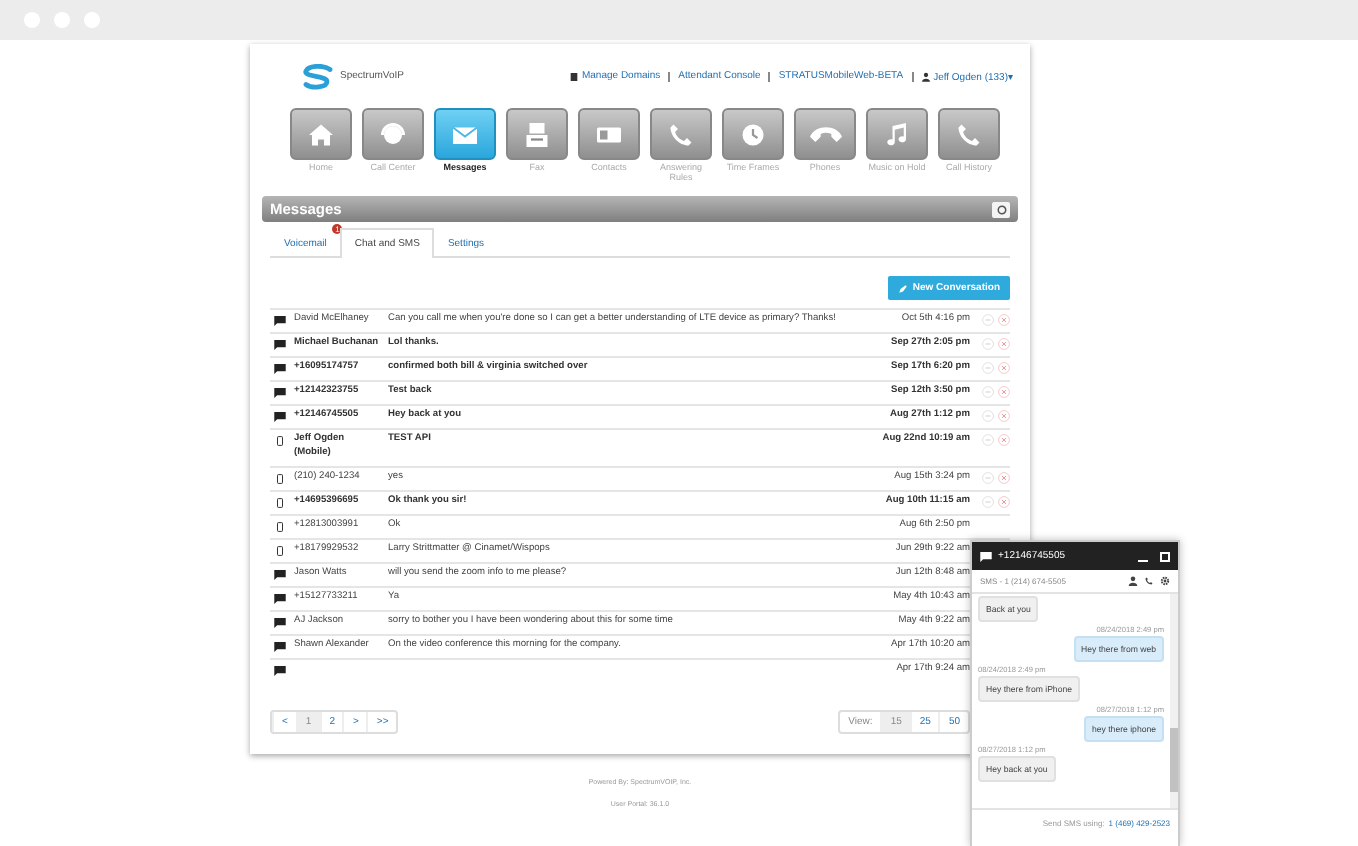 This screenshot has height=846, width=1358. I want to click on fax-icon, so click(537, 134).